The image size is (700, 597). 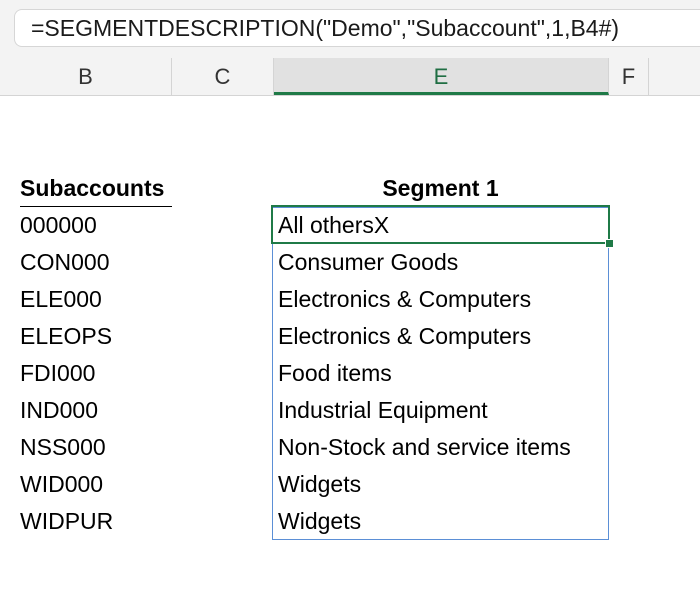 I want to click on subaccount-cell: ELE000, so click(x=61, y=299).